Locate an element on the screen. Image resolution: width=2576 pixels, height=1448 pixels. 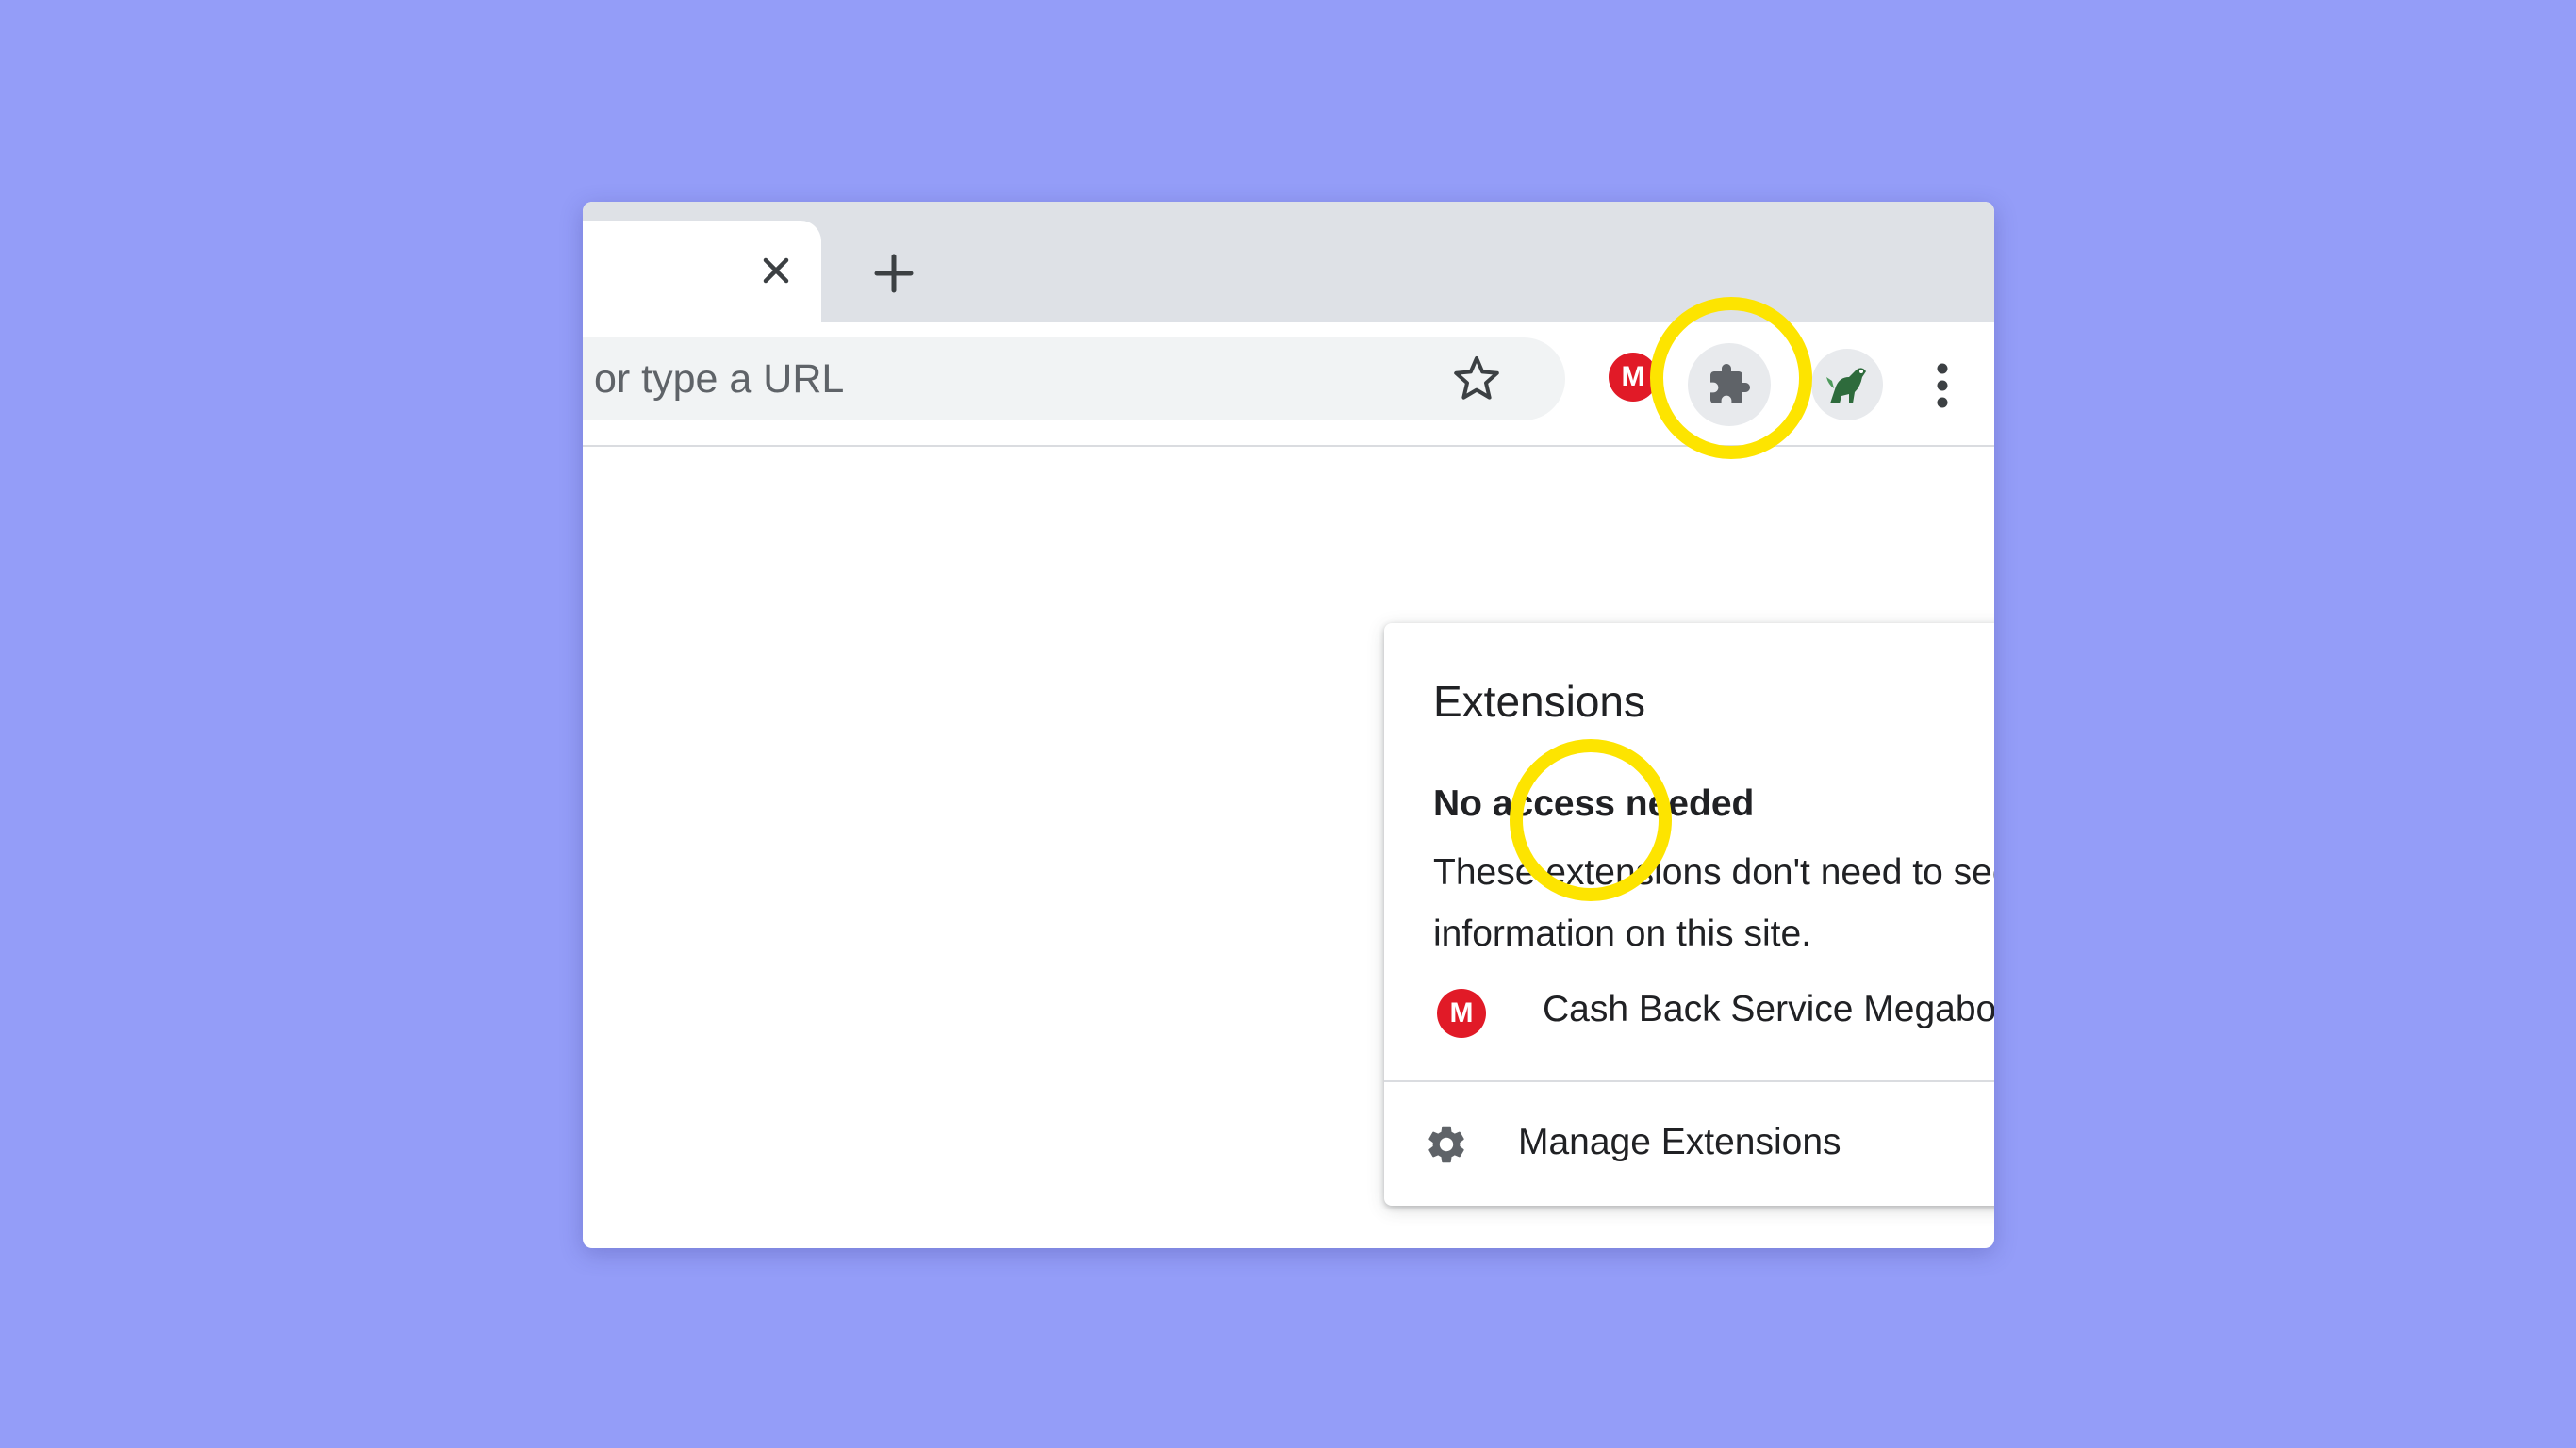
plus-icon is located at coordinates (894, 273).